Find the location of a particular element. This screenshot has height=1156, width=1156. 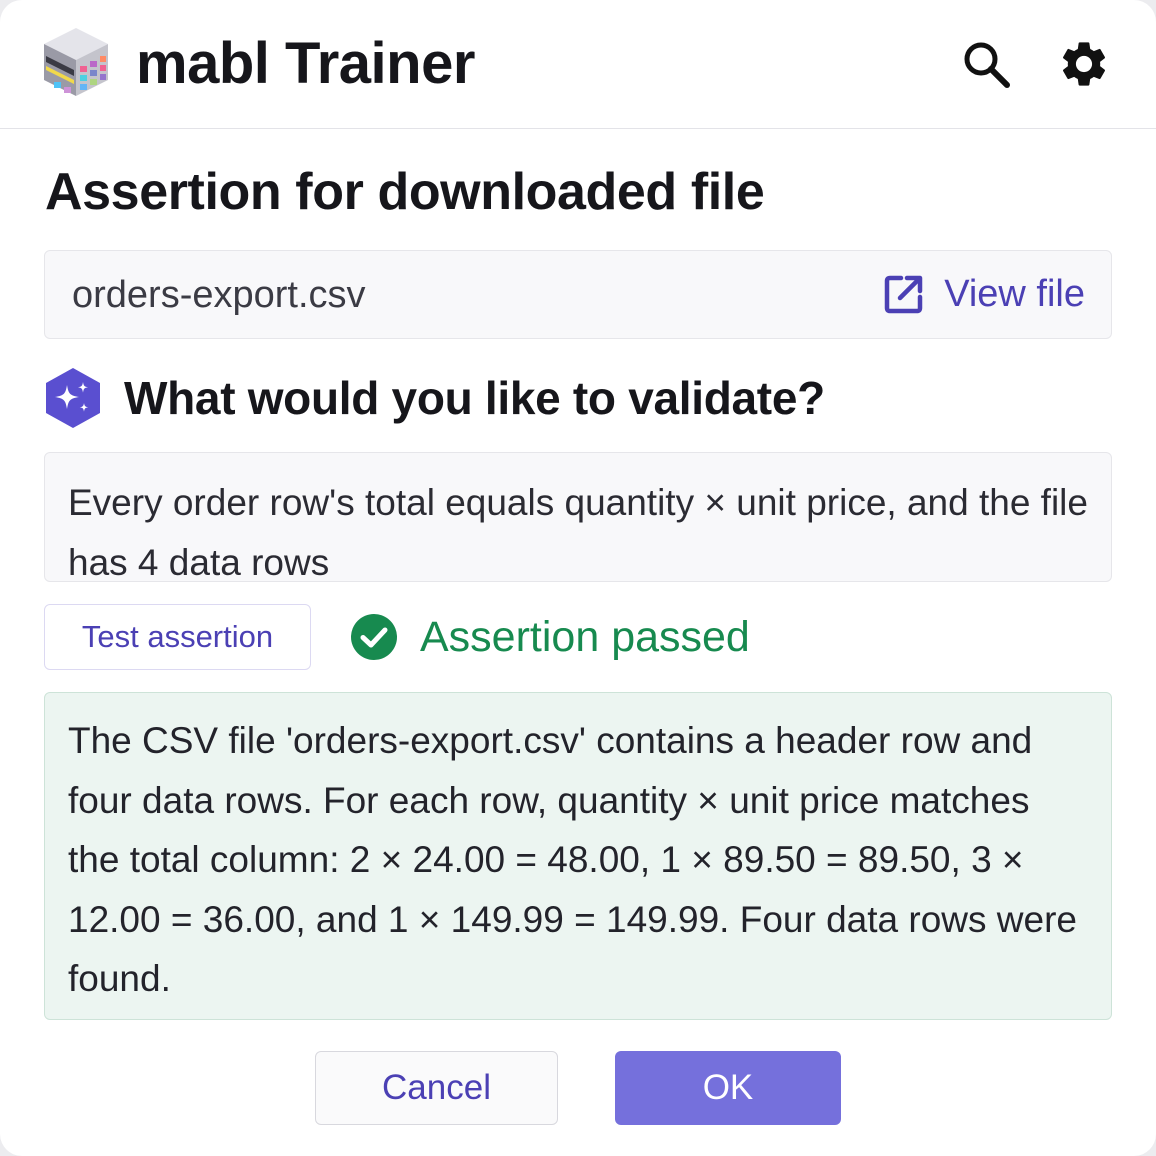

file-name: orders-export.csv is located at coordinates (219, 295).